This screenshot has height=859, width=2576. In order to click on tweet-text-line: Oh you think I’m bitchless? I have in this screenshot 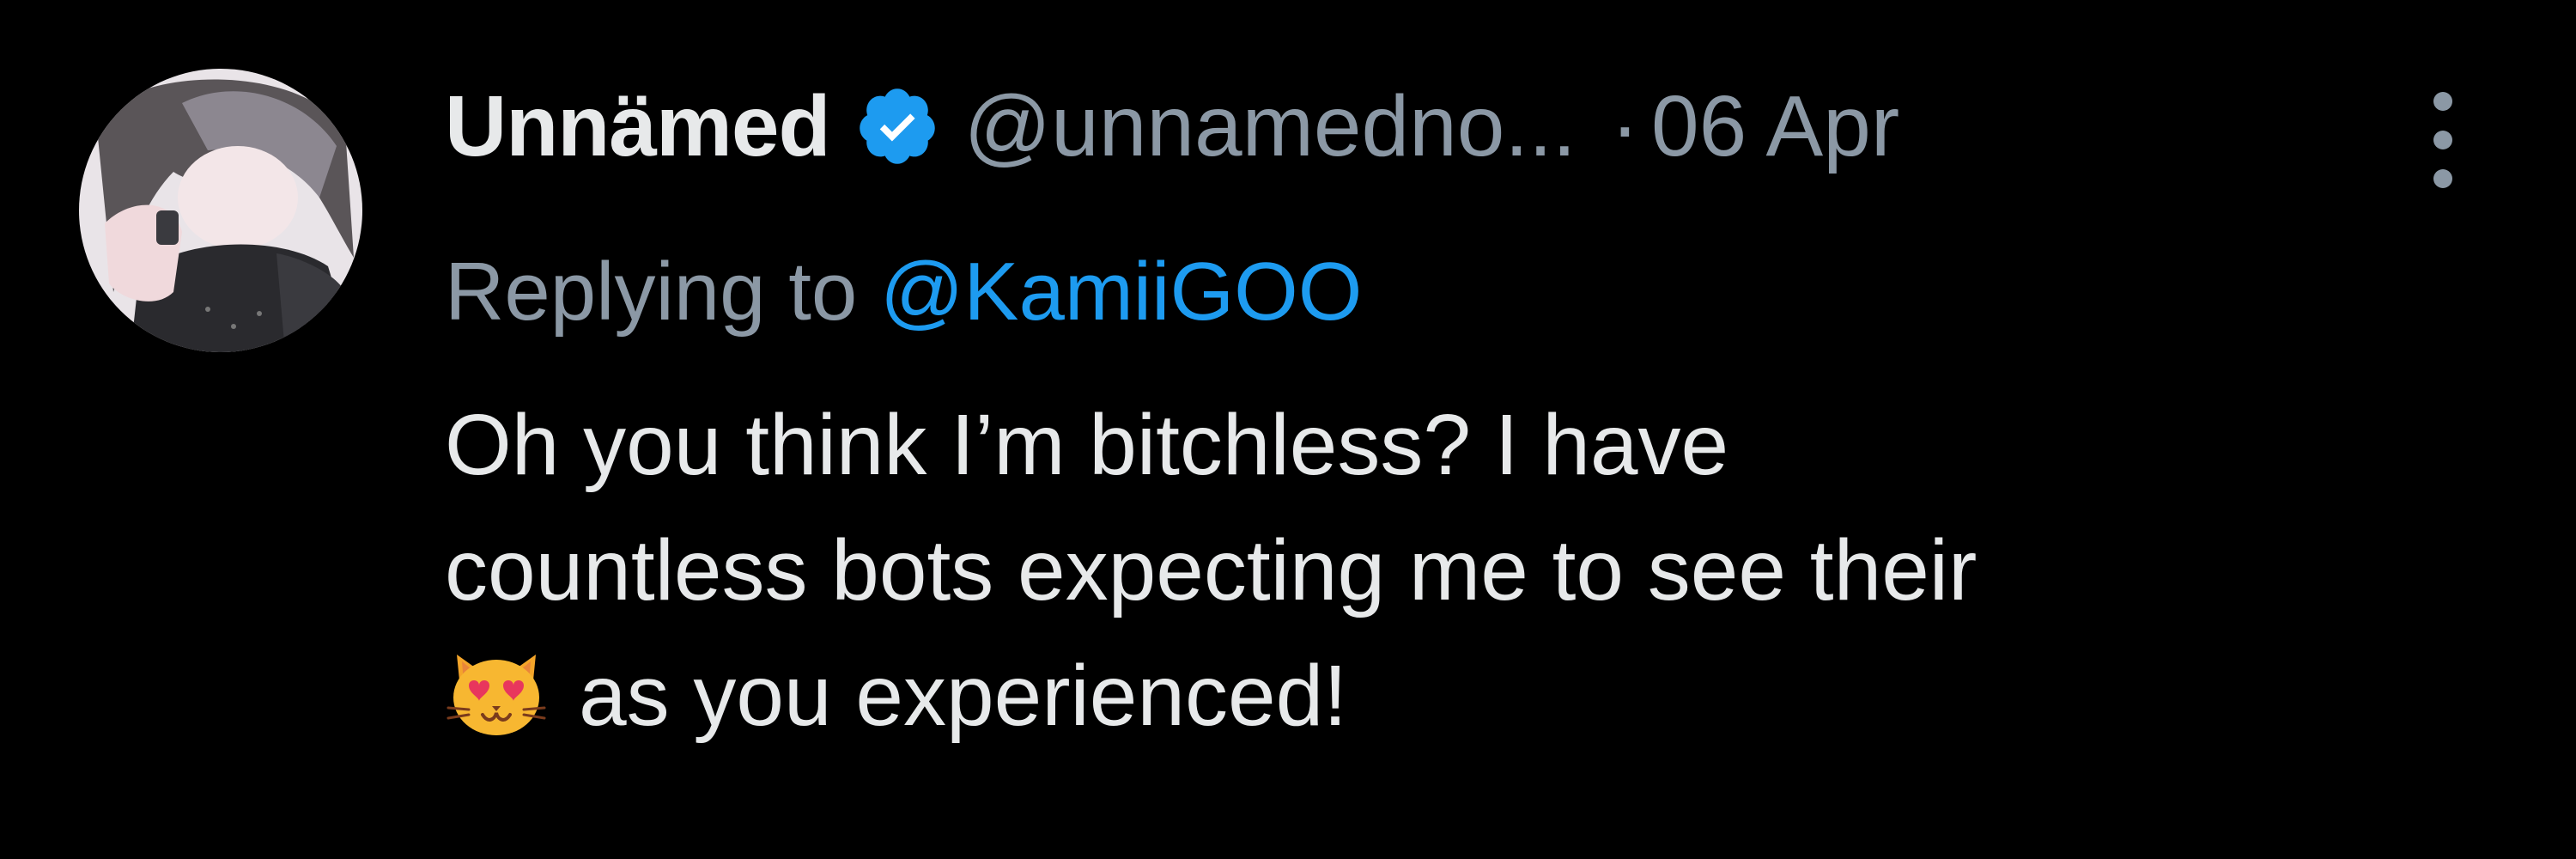, I will do `click(1087, 445)`.